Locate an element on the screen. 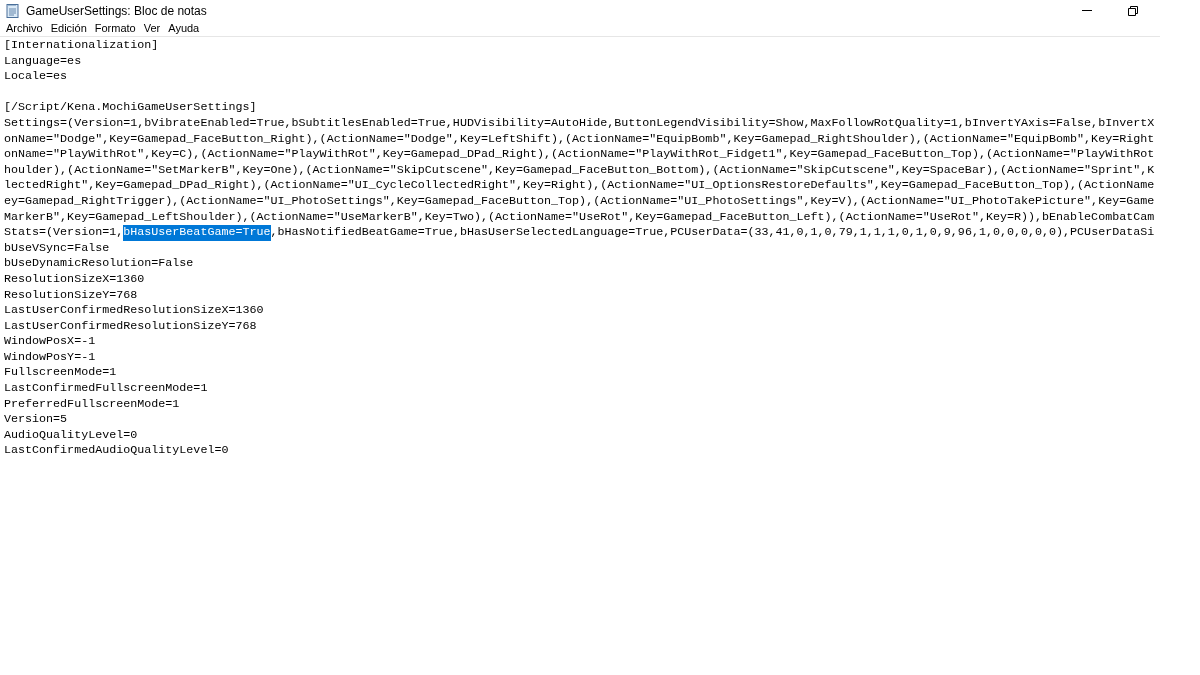 The width and height of the screenshot is (1200, 675). menu-item: Archivo is located at coordinates (24, 28).